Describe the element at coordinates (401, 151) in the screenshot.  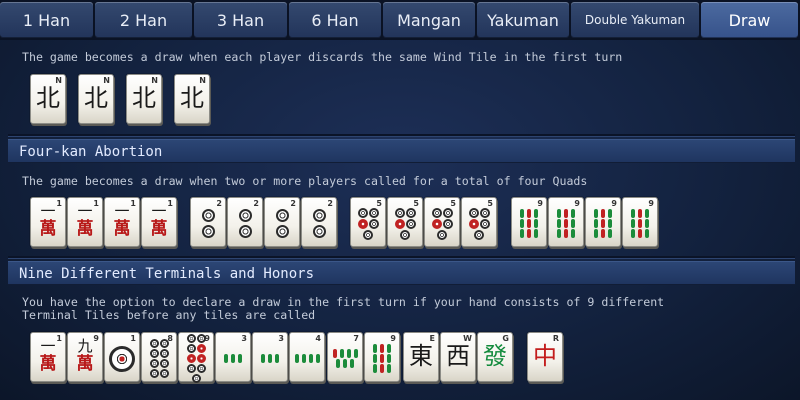
I see `four-kan-abortion-header: Four-kan Abortion` at that location.